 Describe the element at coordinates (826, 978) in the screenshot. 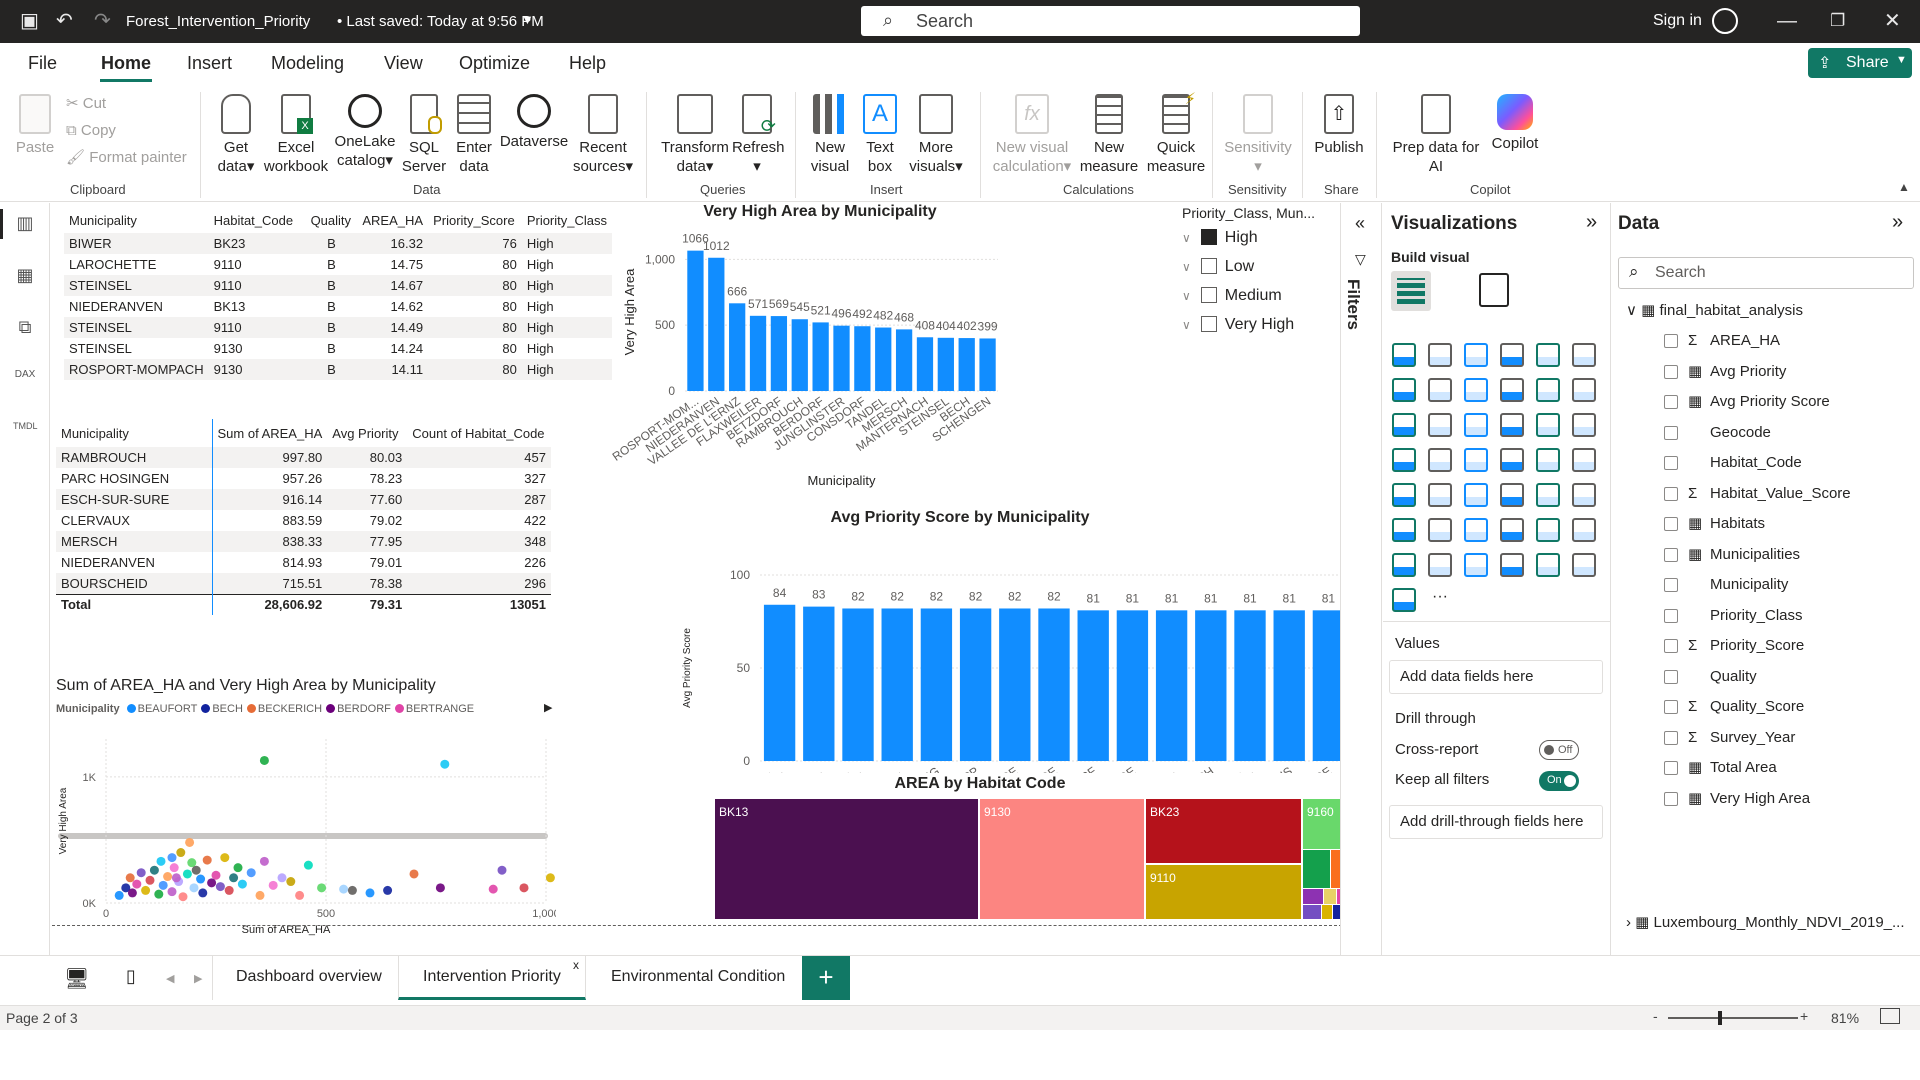

I see `add-page-button: +` at that location.